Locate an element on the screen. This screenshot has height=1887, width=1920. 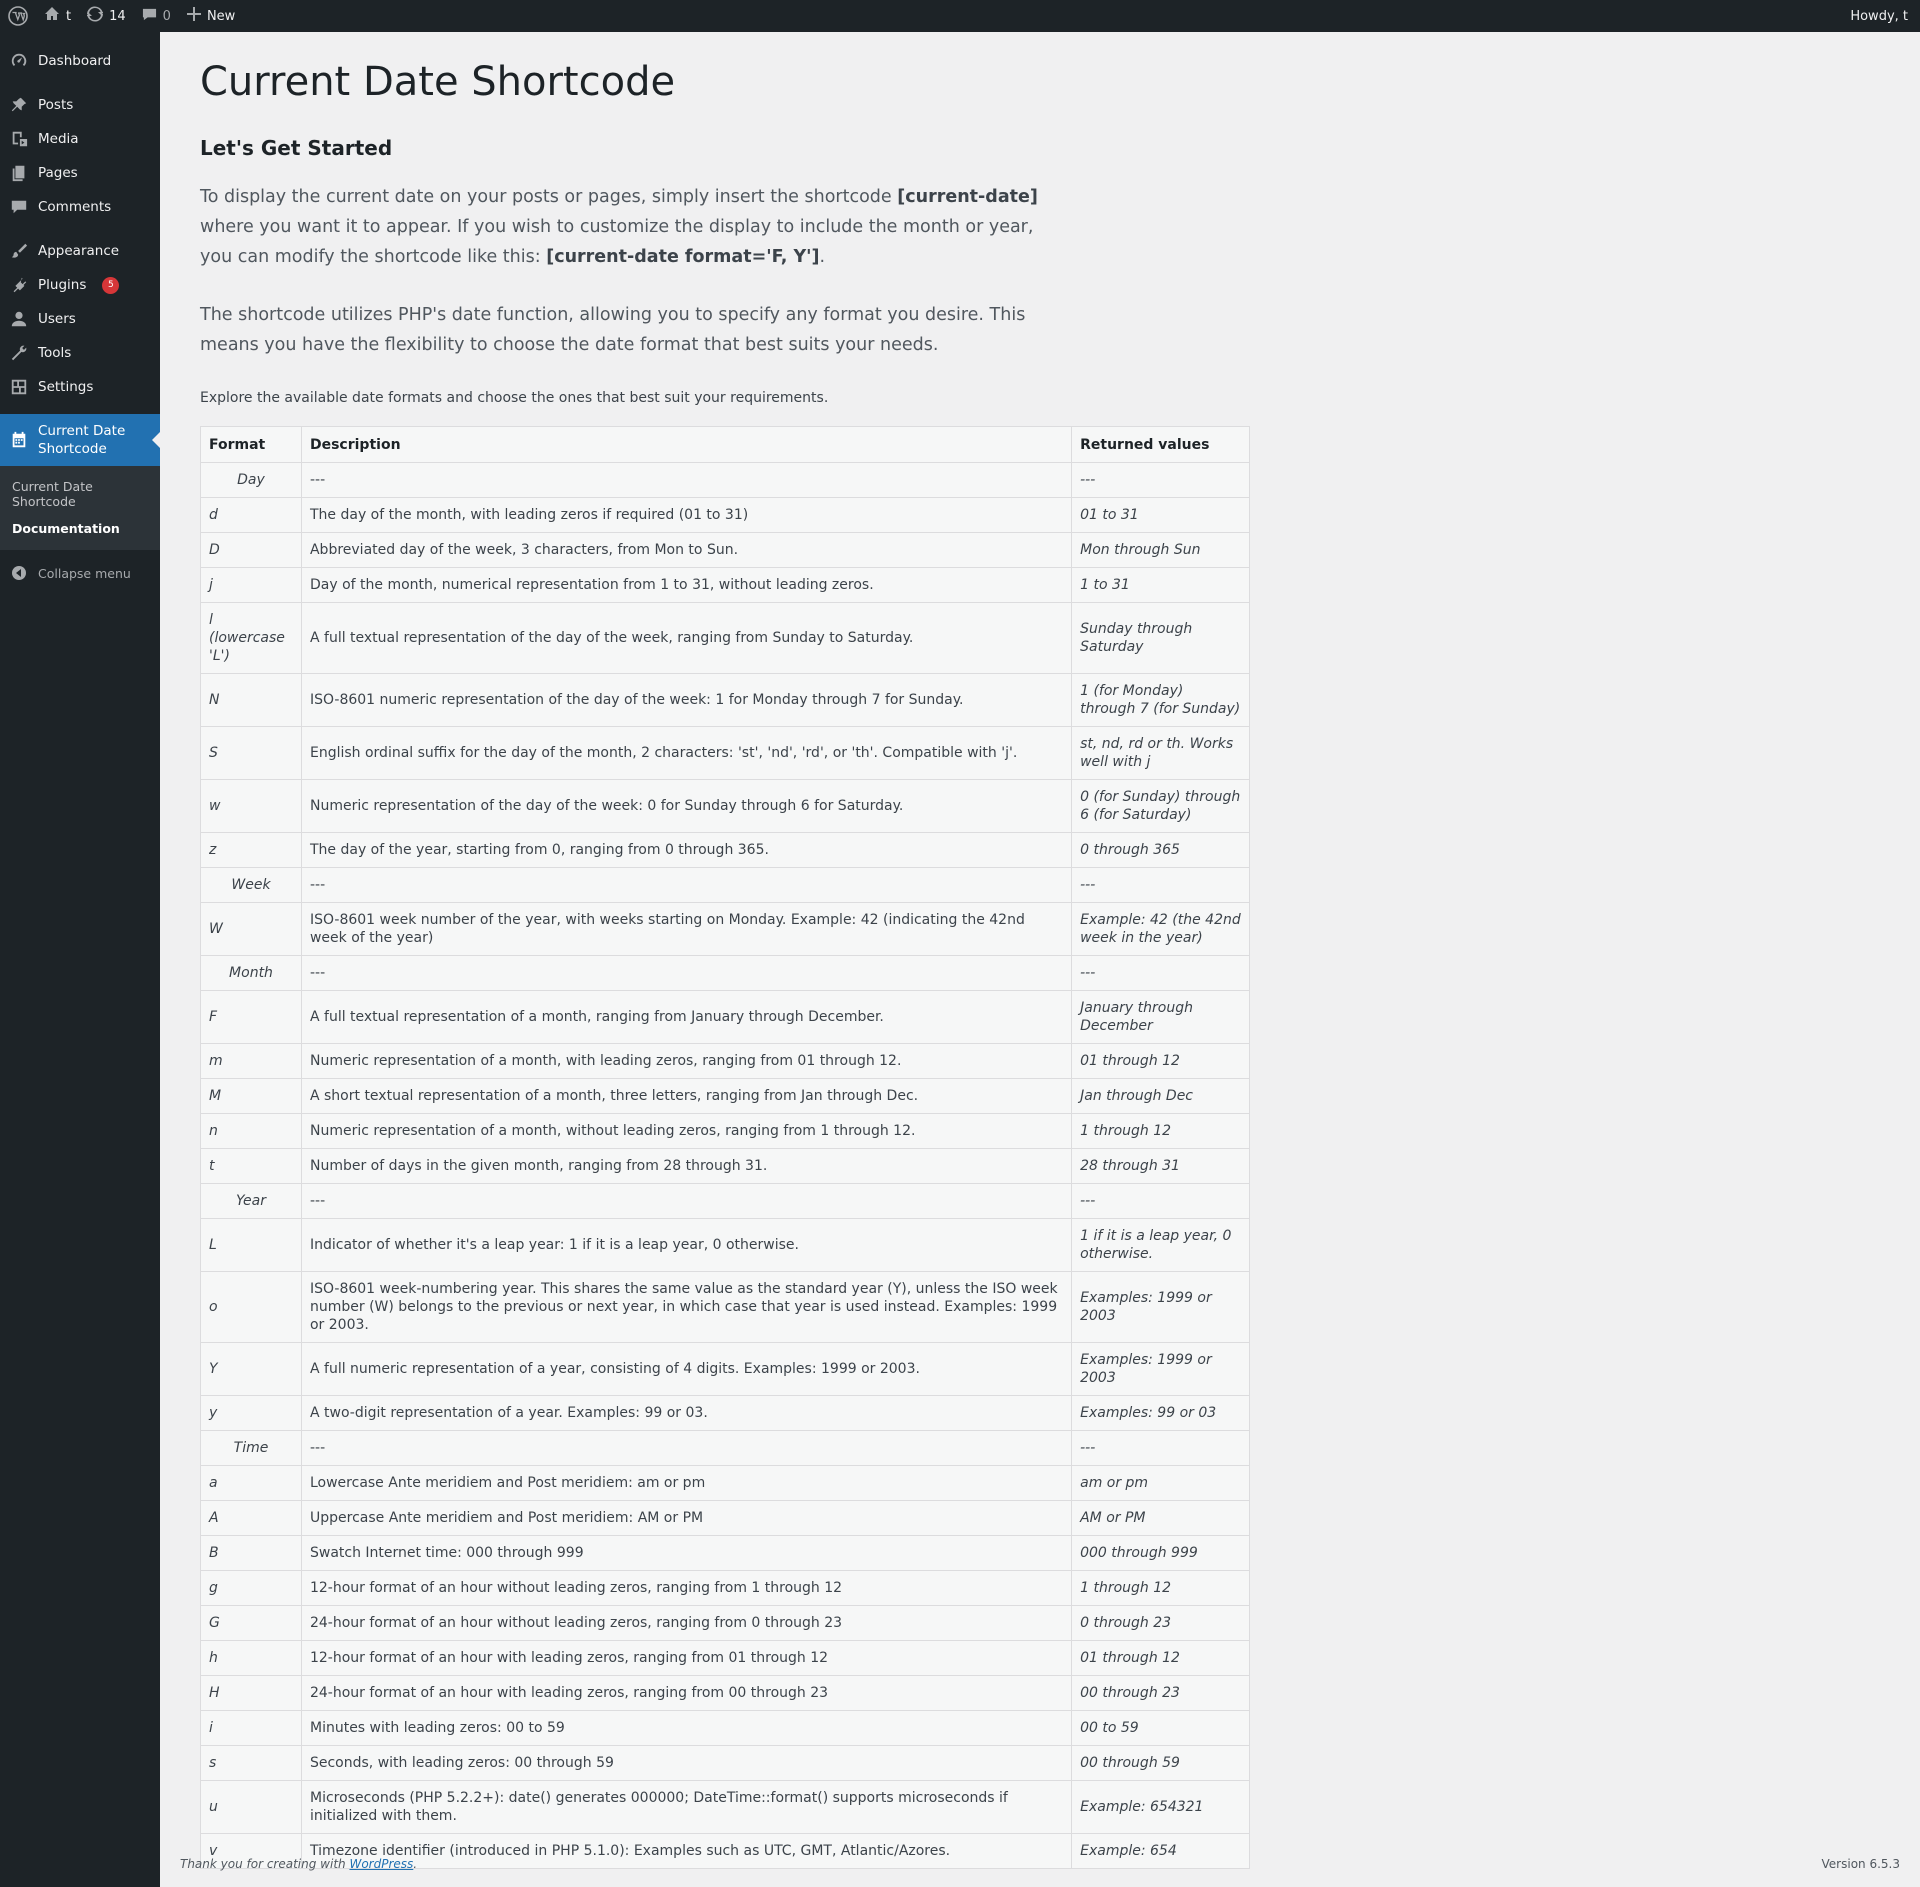
comments-link: 0 is located at coordinates (156, 16).